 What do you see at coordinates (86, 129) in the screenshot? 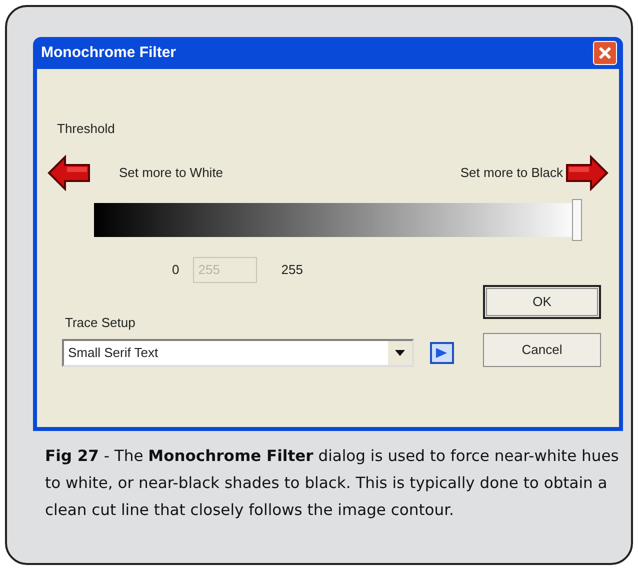
I see `threshold-label: Threshold` at bounding box center [86, 129].